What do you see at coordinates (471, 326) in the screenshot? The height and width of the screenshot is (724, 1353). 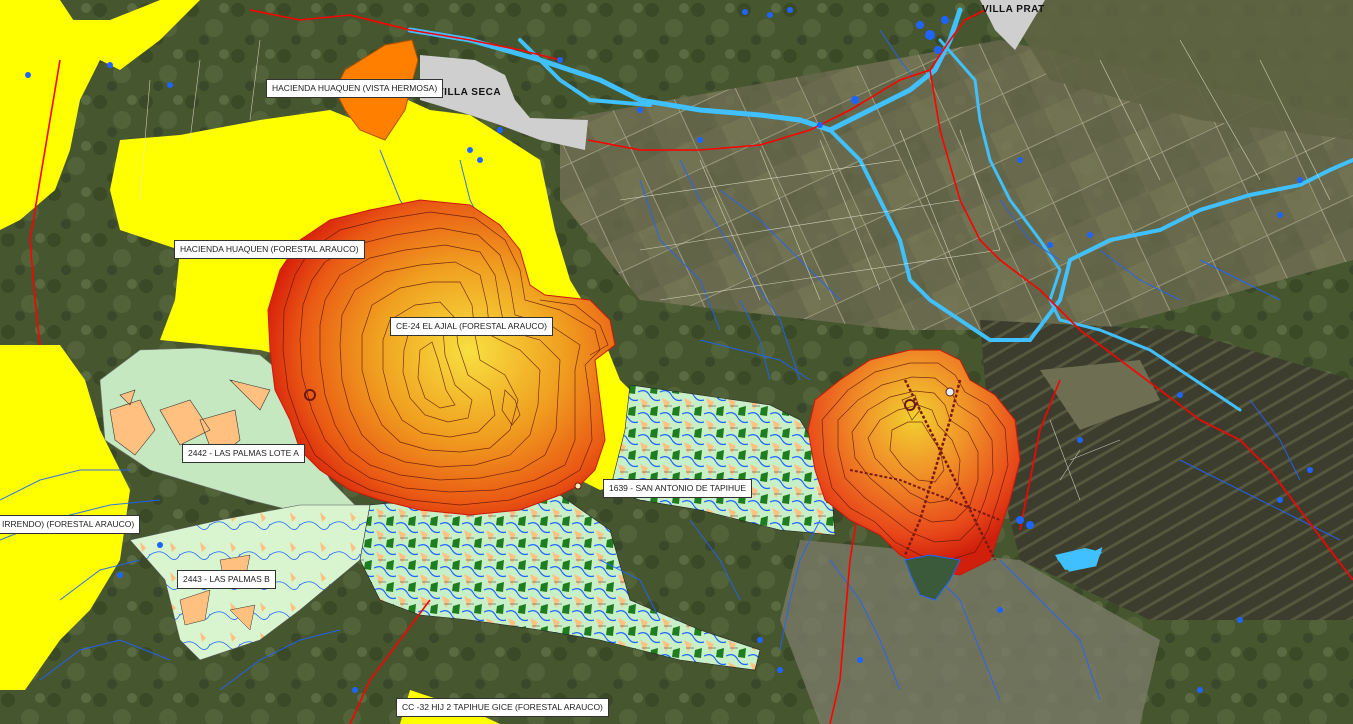 I see `label-ce24-el-ajial: CE-24 EL AJIAL (FORESTAL ARAUCO)` at bounding box center [471, 326].